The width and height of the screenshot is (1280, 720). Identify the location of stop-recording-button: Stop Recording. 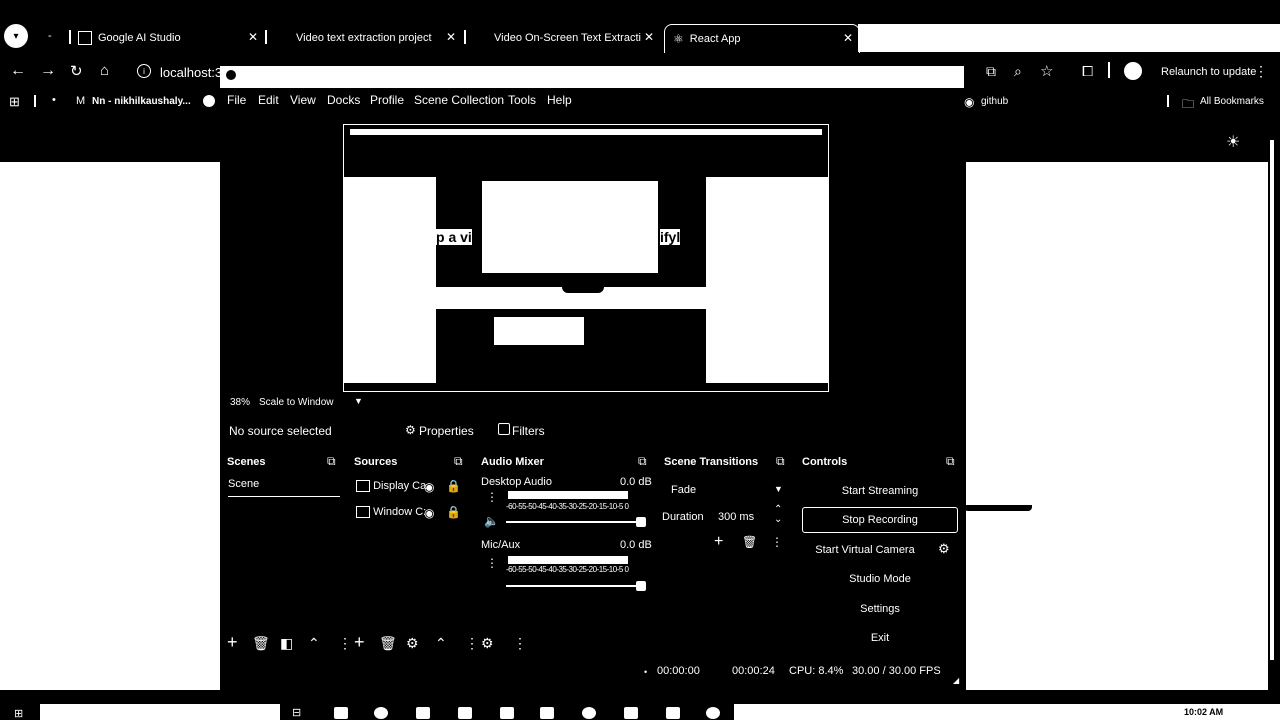
(880, 520).